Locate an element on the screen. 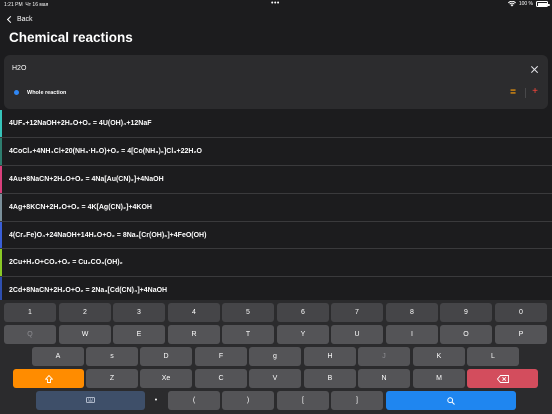 The width and height of the screenshot is (552, 414). key-9: 9 is located at coordinates (466, 312).